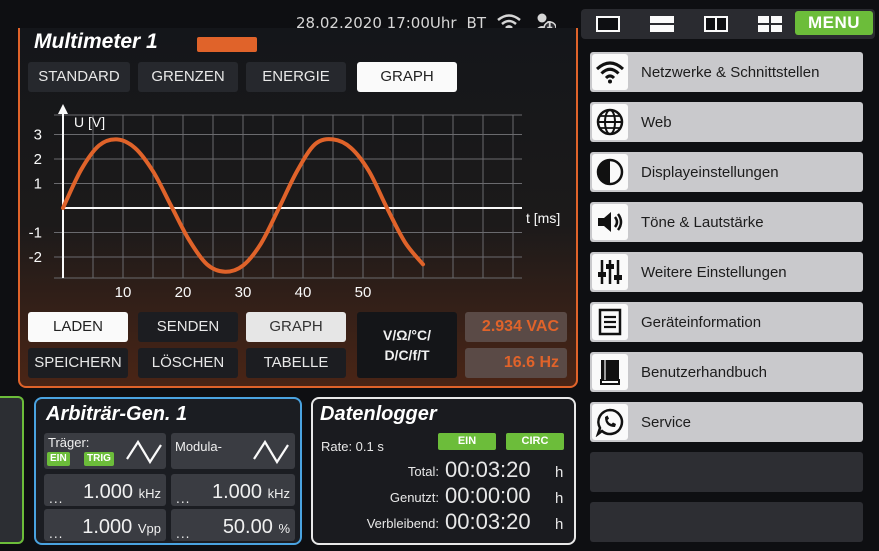  I want to click on y-tick-label: 2, so click(38, 159).